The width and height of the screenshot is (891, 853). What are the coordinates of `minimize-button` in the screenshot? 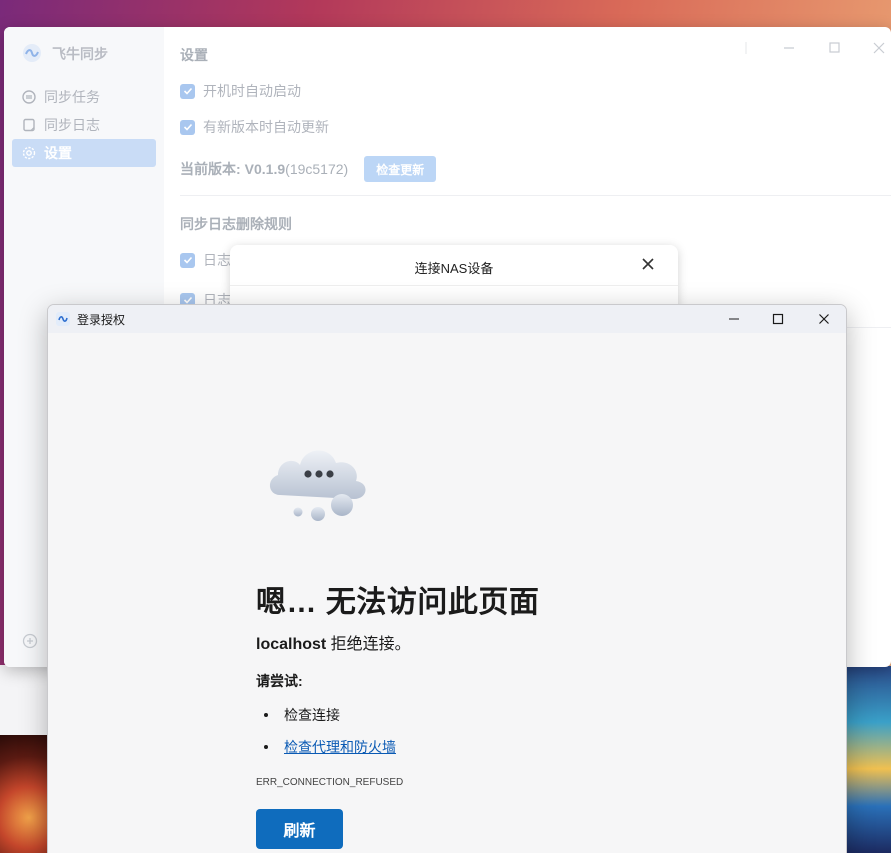 It's located at (734, 319).